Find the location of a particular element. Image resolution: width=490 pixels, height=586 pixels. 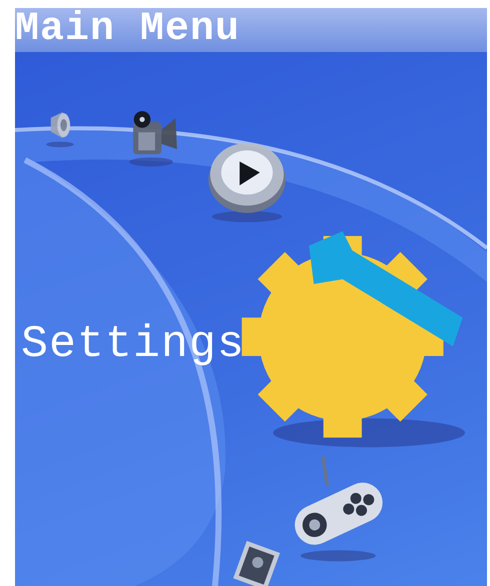

menu-title: Main Menu is located at coordinates (127, 30).